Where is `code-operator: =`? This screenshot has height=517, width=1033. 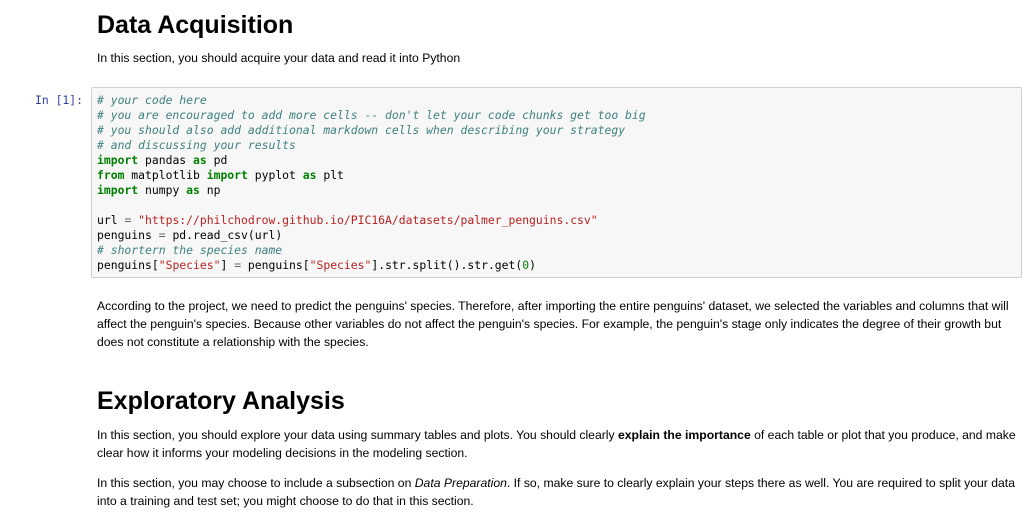
code-operator: = is located at coordinates (162, 235).